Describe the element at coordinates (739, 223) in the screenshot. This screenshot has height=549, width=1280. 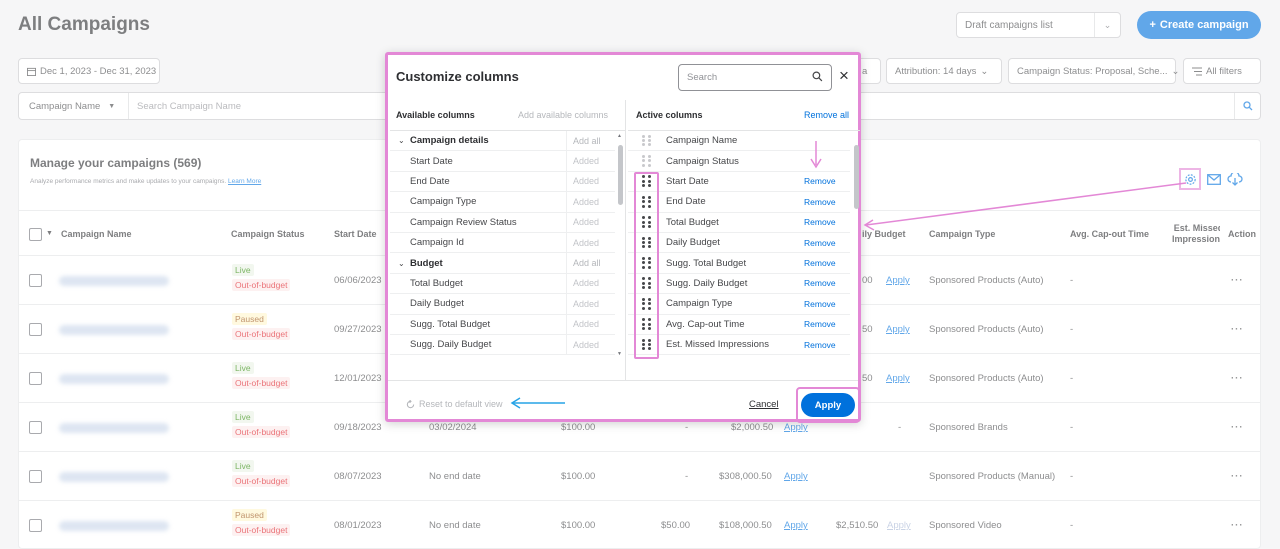
I see `active-column-item: Total Budget Remove` at that location.